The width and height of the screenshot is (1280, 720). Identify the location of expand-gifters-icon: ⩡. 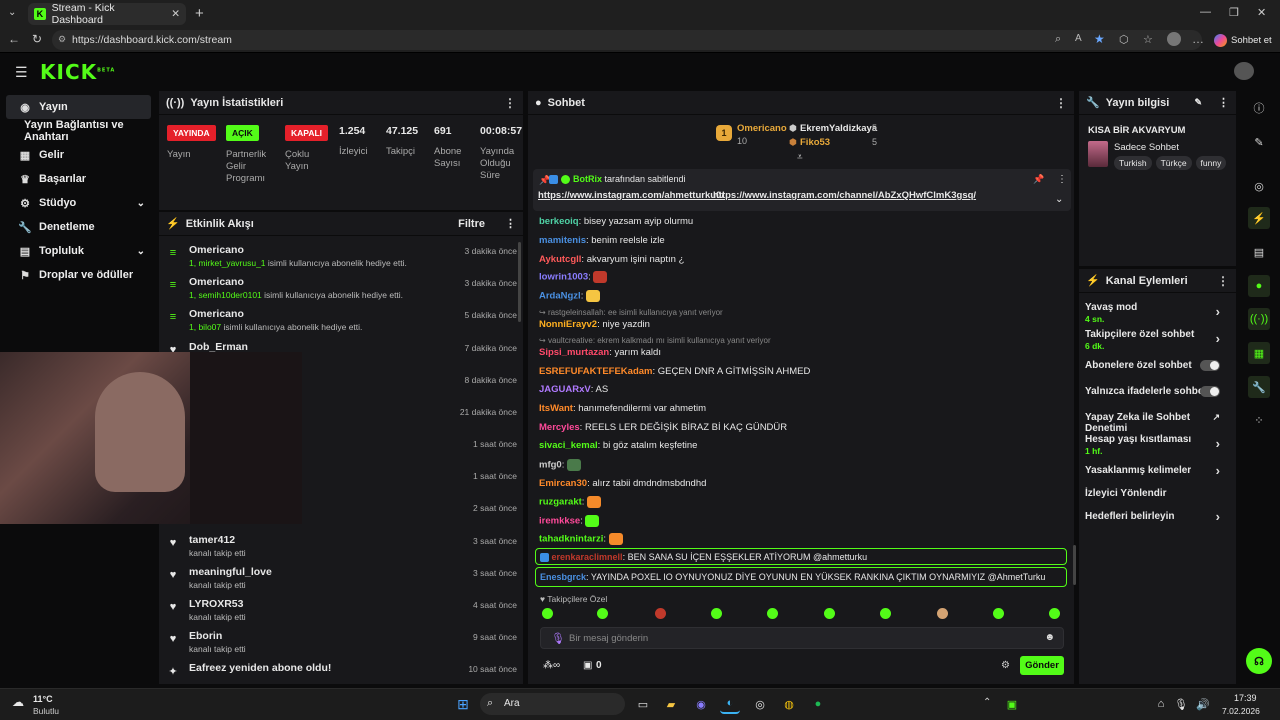
(800, 157).